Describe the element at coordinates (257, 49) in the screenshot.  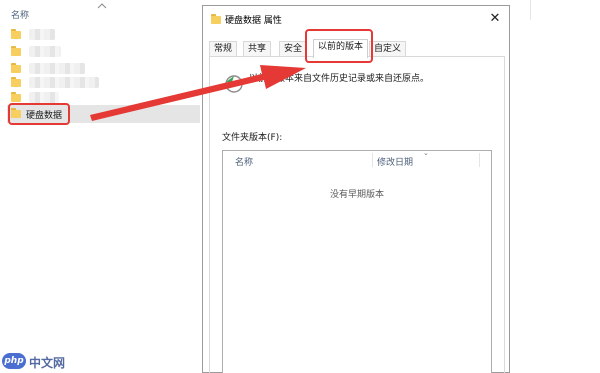
I see `tab-sharing: 共享` at that location.